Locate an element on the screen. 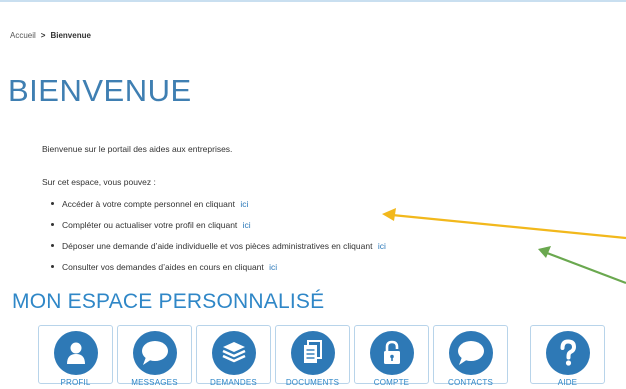  tile-aide: AIDE is located at coordinates (567, 356).